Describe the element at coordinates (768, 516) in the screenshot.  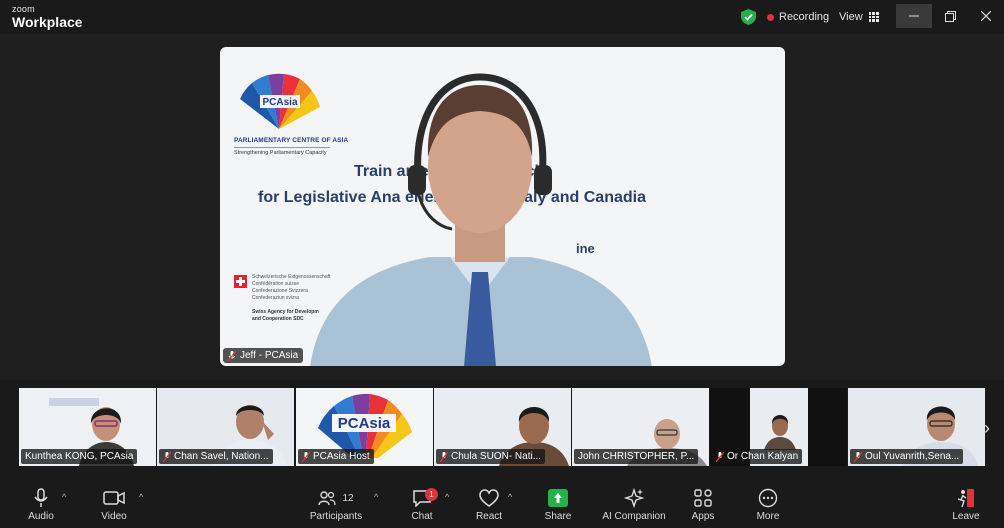
I see `more-label: More` at that location.